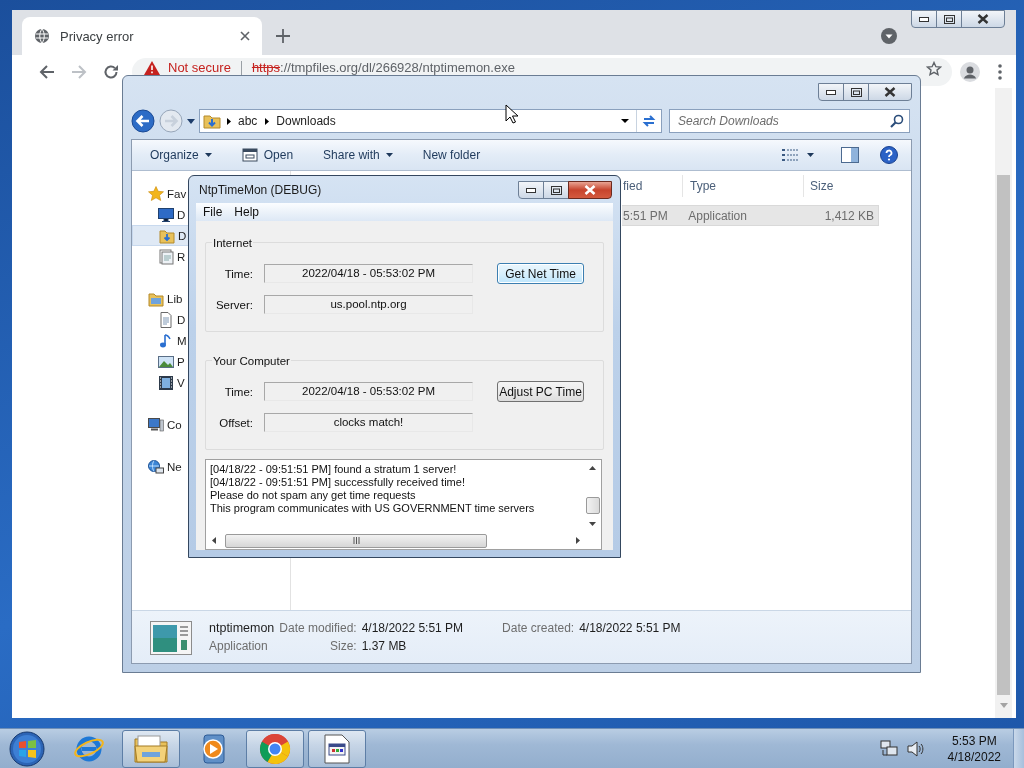 This screenshot has width=1024, height=768. Describe the element at coordinates (160, 466) in the screenshot. I see `nav-item: Ne` at that location.